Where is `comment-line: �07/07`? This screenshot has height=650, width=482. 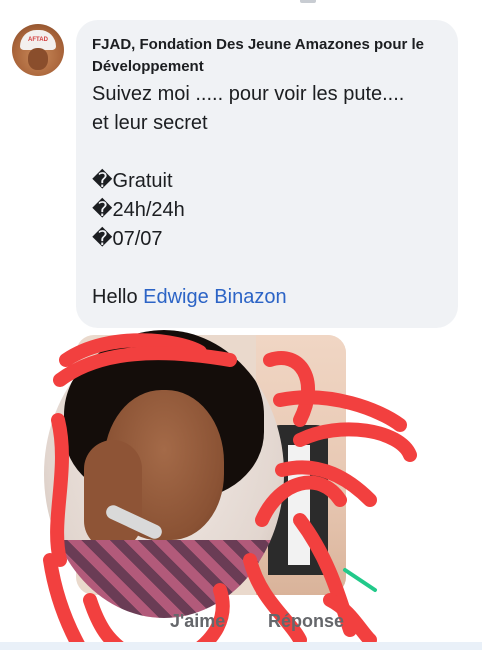 comment-line: �07/07 is located at coordinates (127, 239).